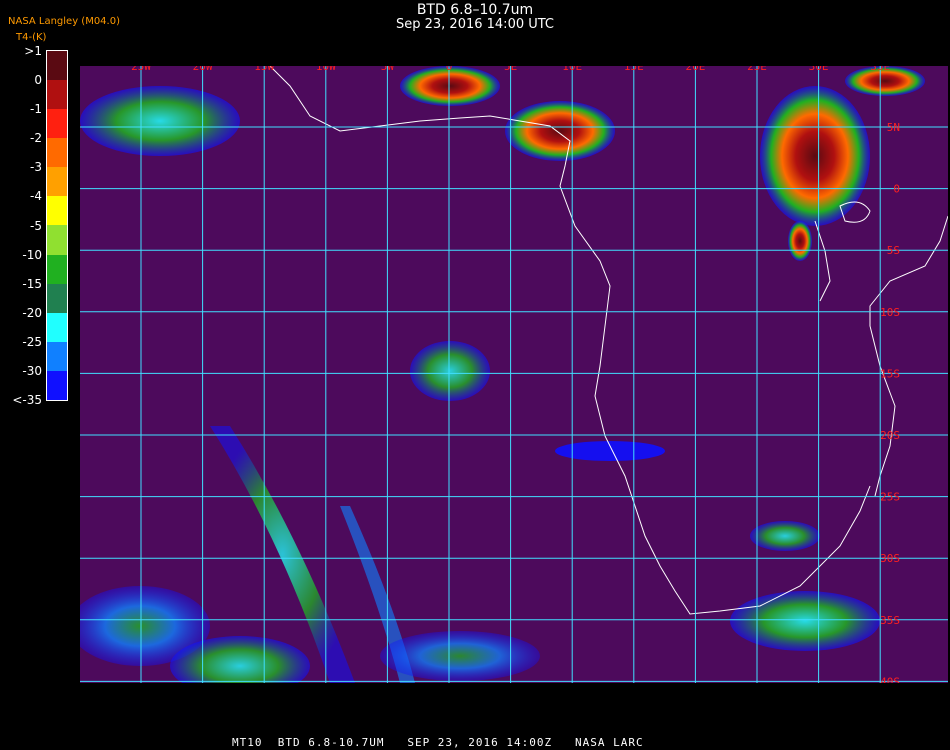  I want to click on units-label: T4-(K), so click(31, 37).